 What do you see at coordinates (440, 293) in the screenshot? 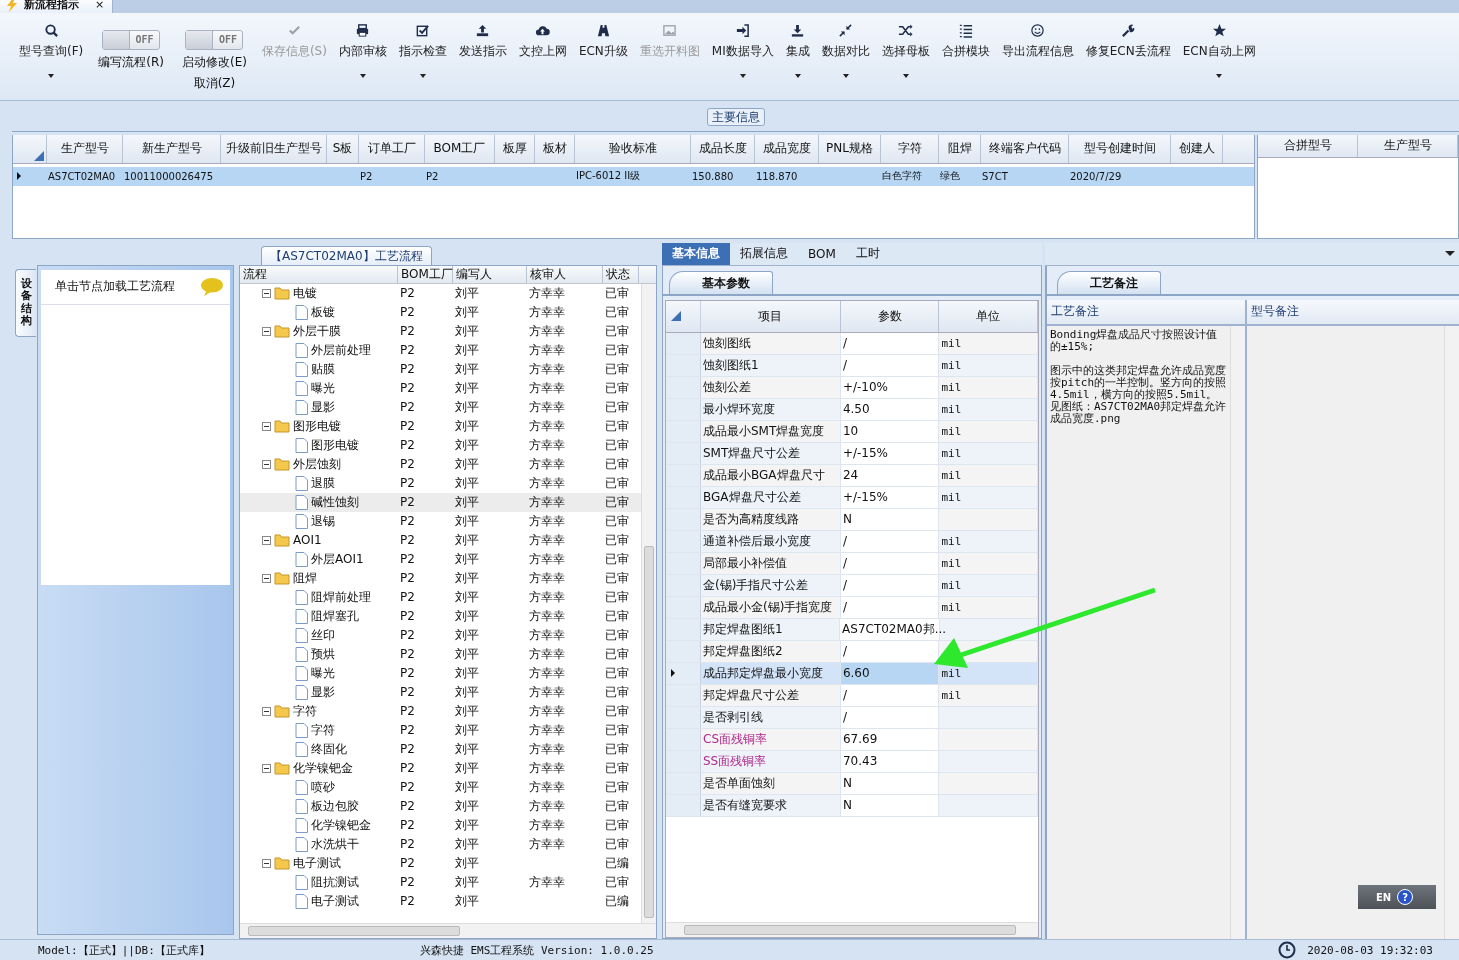
I see `tree-row: 电镀 P2 刘平 方幸幸 已审` at bounding box center [440, 293].